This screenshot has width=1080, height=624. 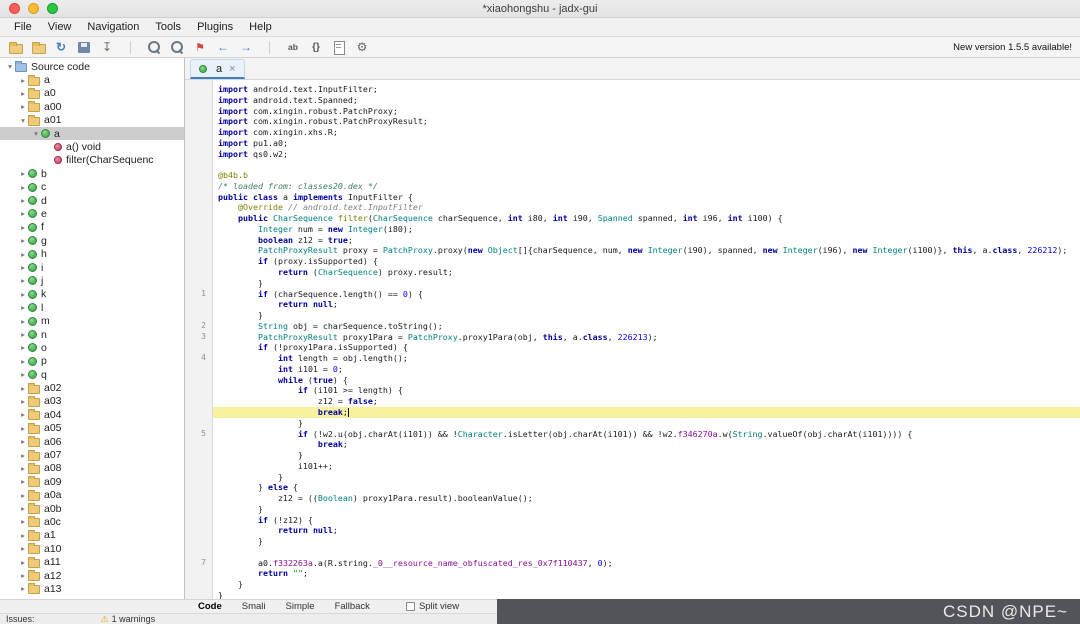 What do you see at coordinates (200, 47) in the screenshot?
I see `bookmark-flag-icon: ⚑` at bounding box center [200, 47].